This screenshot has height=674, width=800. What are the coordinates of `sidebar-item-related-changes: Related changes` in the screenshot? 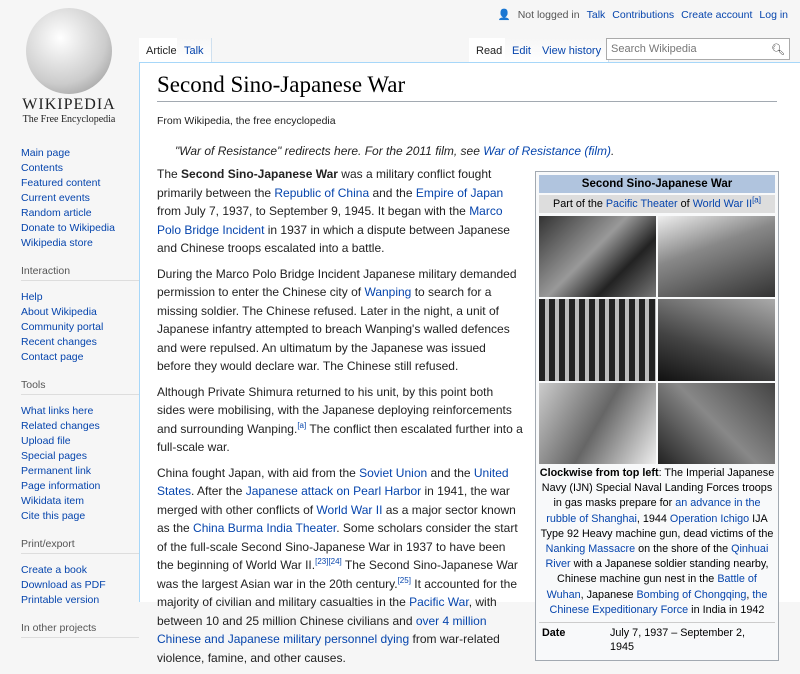 It's located at (80, 426).